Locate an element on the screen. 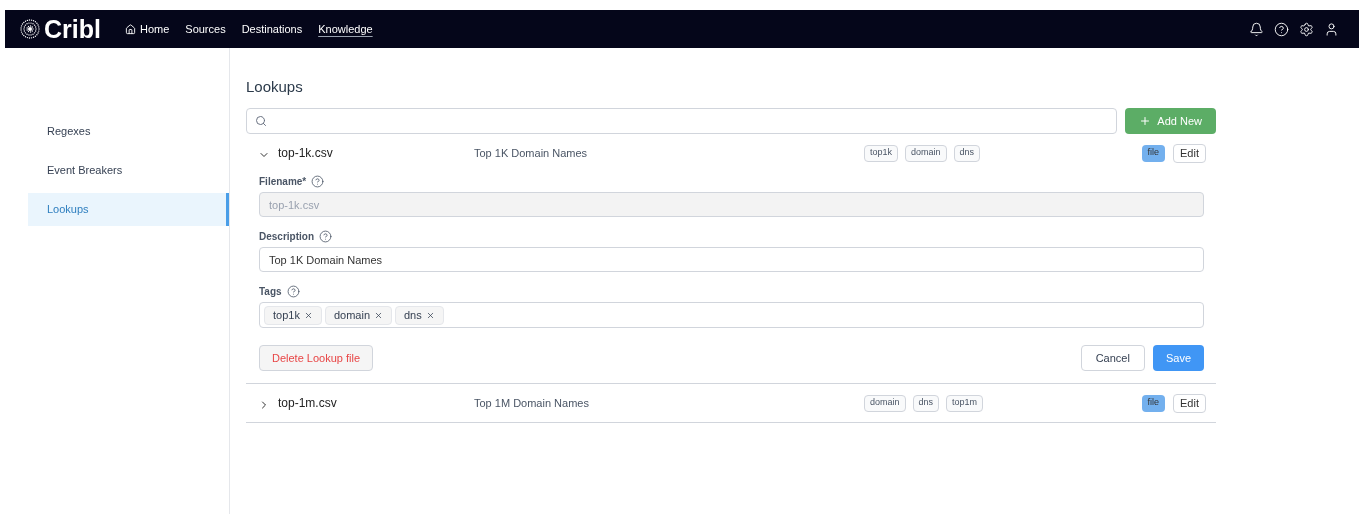 The image size is (1364, 514). field-label: Tags is located at coordinates (270, 291).